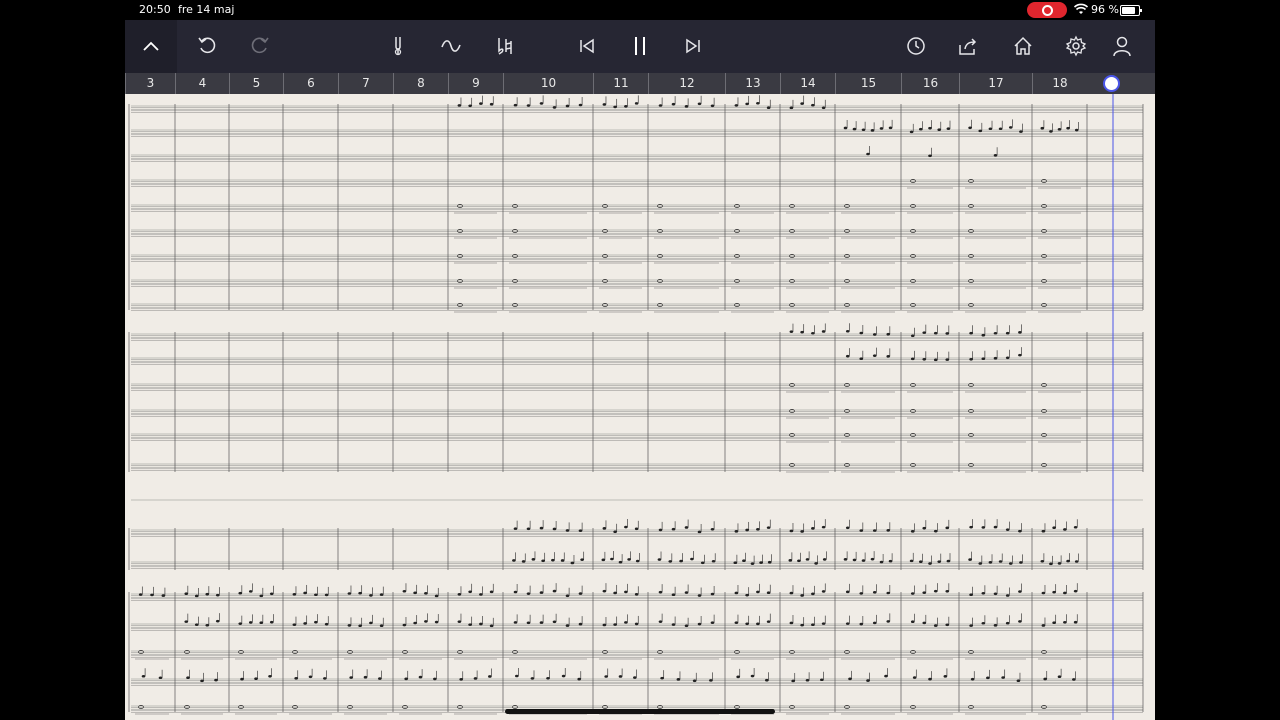 This screenshot has height=720, width=1280. What do you see at coordinates (202, 83) in the screenshot?
I see `measure-number: 4` at bounding box center [202, 83].